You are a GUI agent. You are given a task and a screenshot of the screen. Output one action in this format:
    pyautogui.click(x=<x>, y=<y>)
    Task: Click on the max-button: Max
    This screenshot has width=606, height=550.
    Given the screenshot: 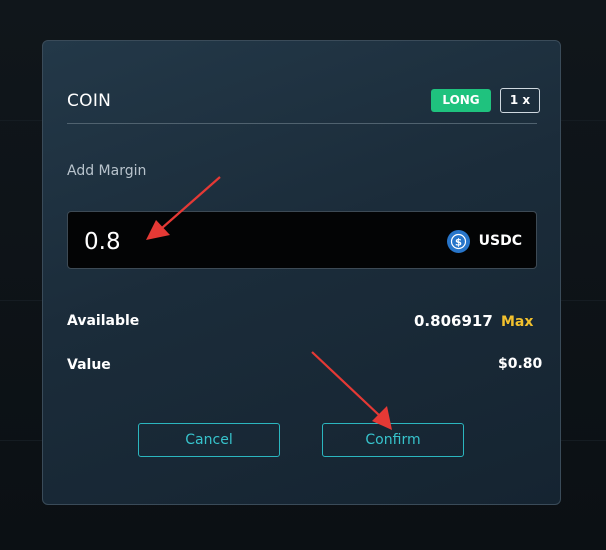 What is the action you would take?
    pyautogui.click(x=517, y=322)
    